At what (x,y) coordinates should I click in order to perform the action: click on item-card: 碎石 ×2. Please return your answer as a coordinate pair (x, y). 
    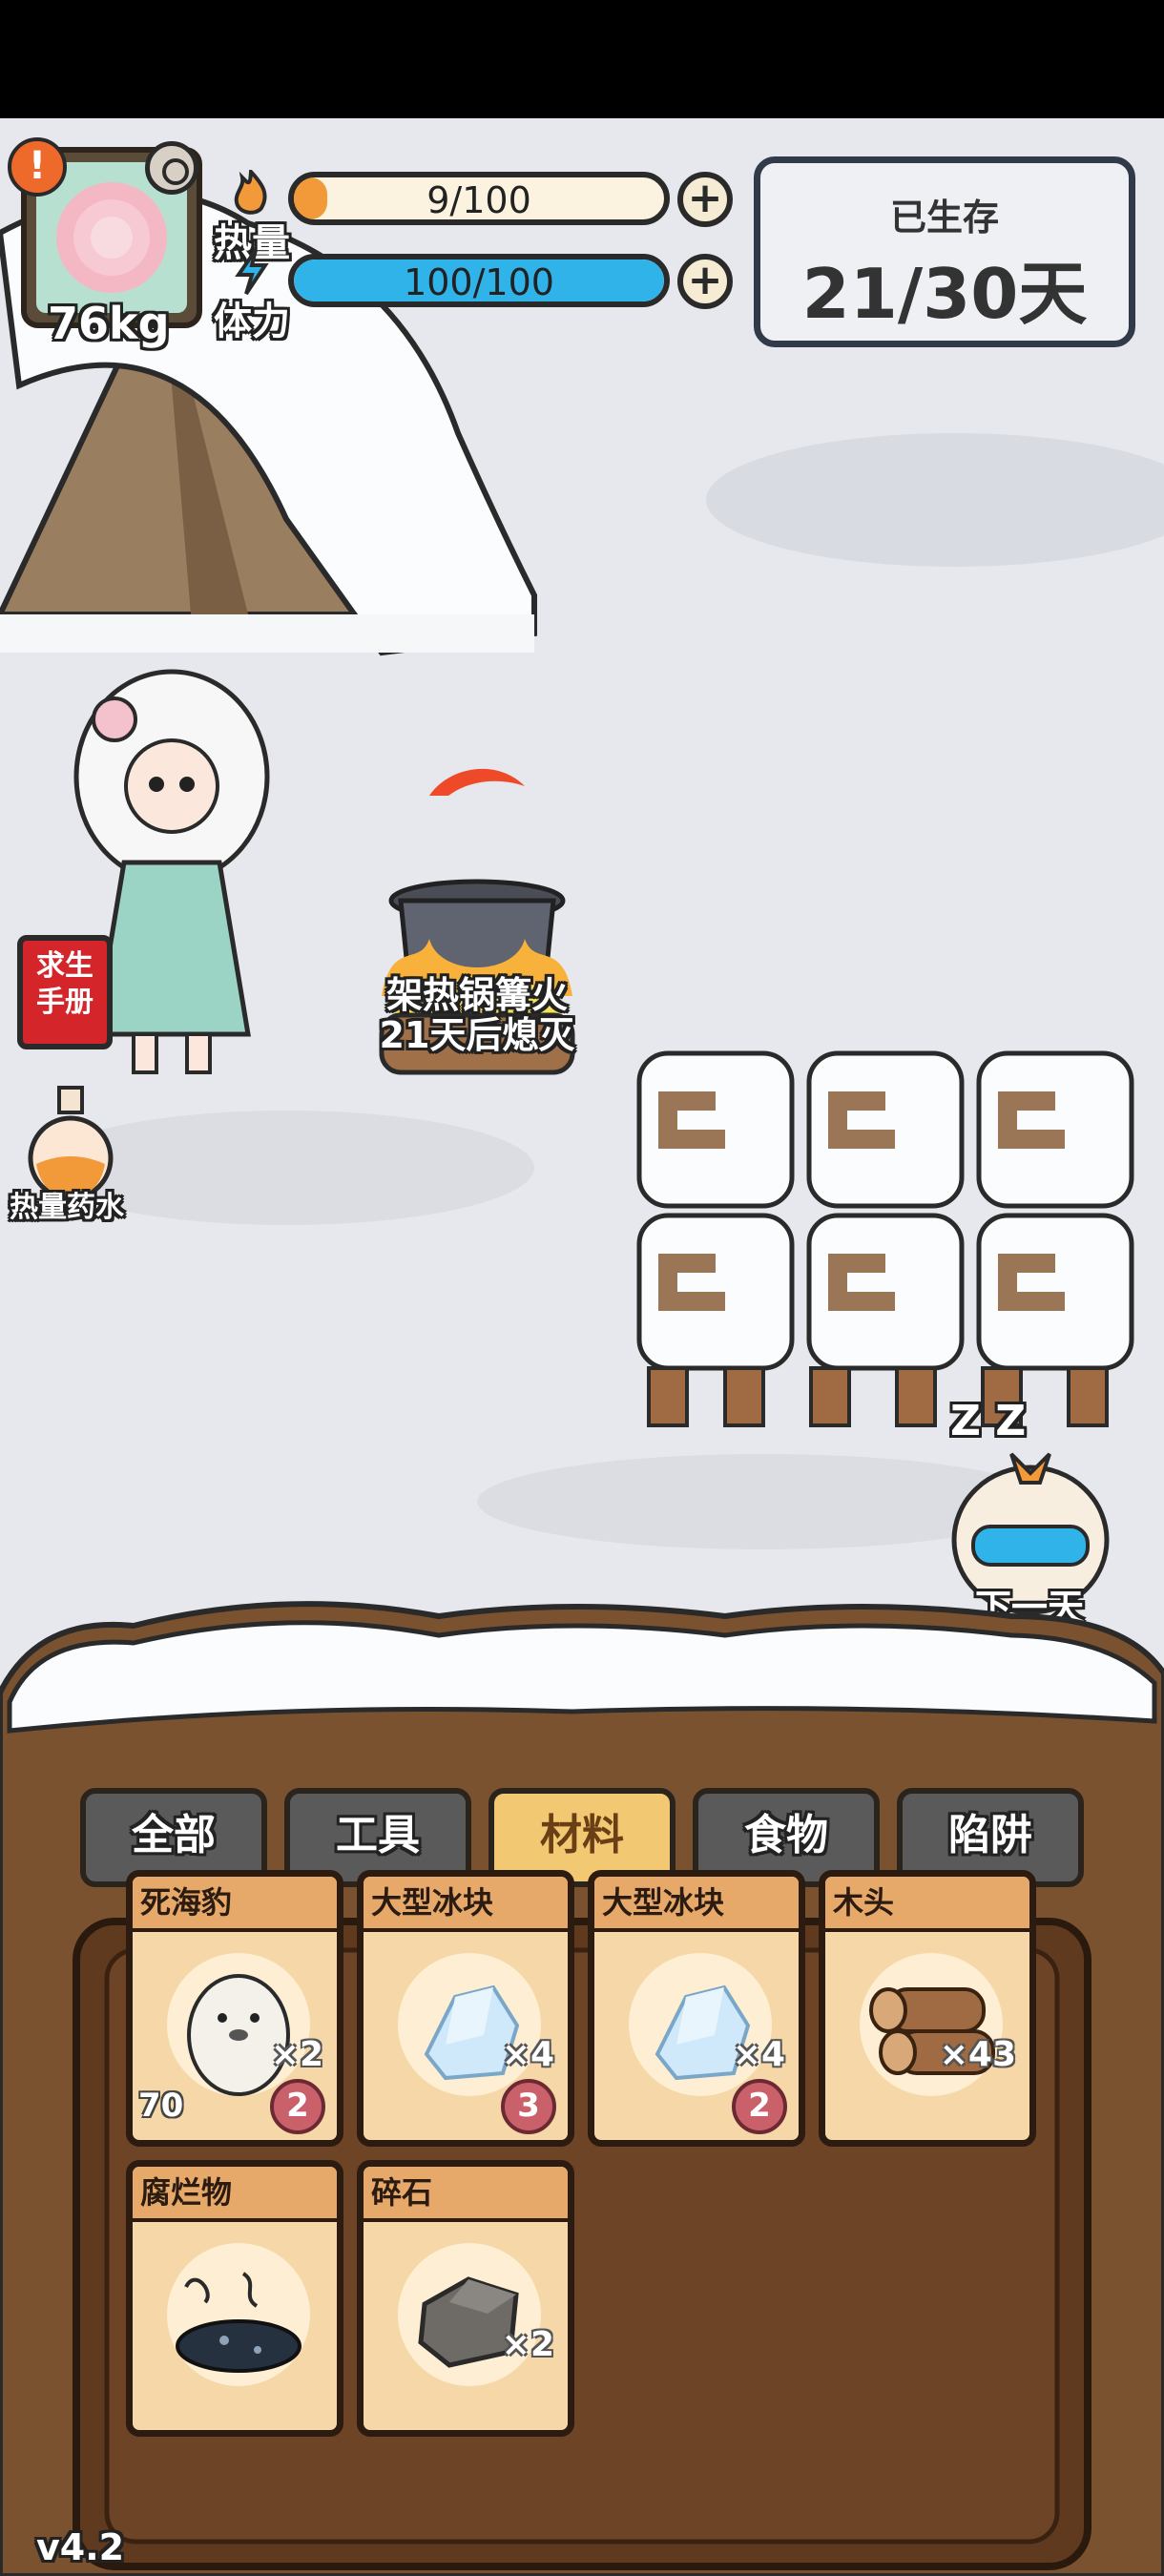
    Looking at the image, I should click on (465, 2298).